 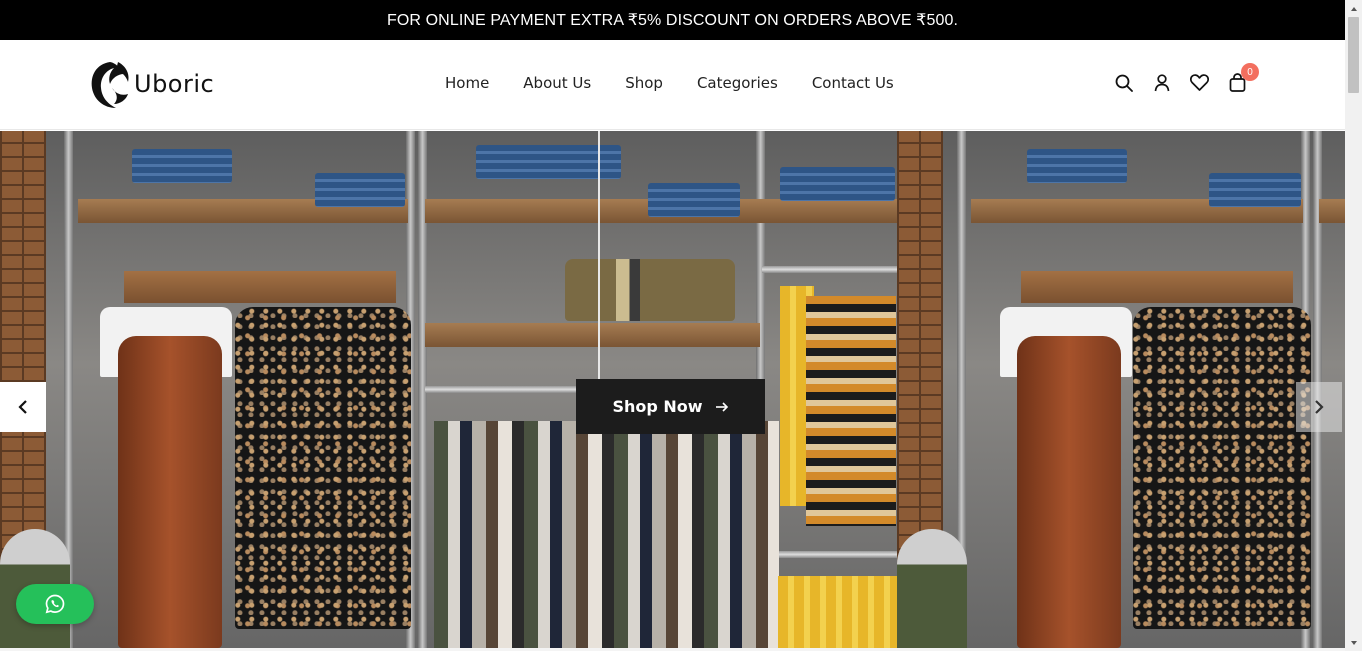 What do you see at coordinates (644, 83) in the screenshot?
I see `nav-shop: Shop` at bounding box center [644, 83].